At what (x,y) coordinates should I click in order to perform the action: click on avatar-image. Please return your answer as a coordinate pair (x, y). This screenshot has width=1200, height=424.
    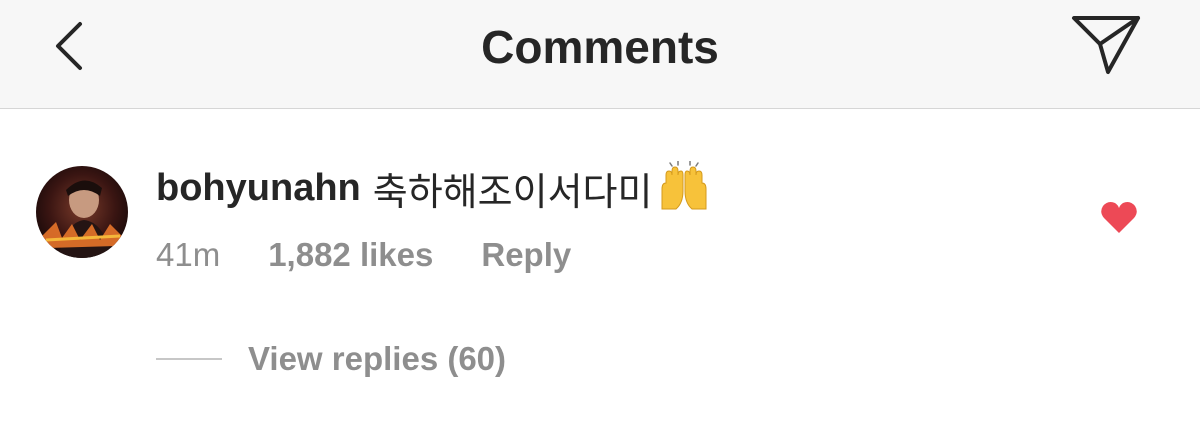
    Looking at the image, I should click on (82, 212).